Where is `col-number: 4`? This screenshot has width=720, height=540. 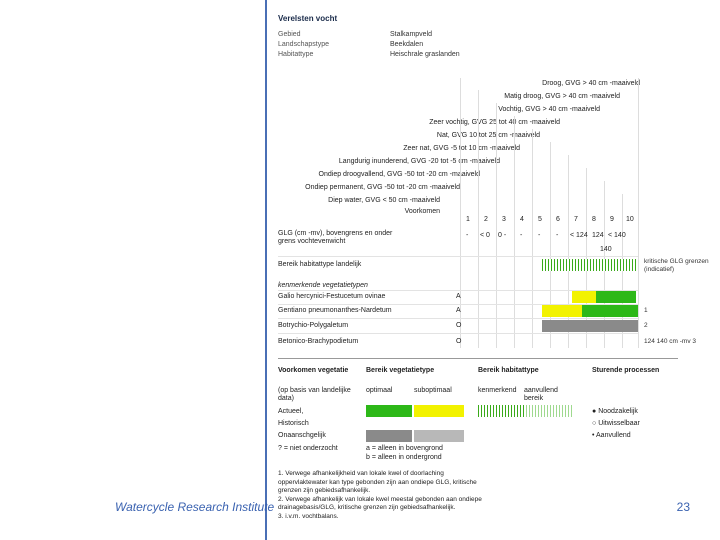 col-number: 4 is located at coordinates (522, 219).